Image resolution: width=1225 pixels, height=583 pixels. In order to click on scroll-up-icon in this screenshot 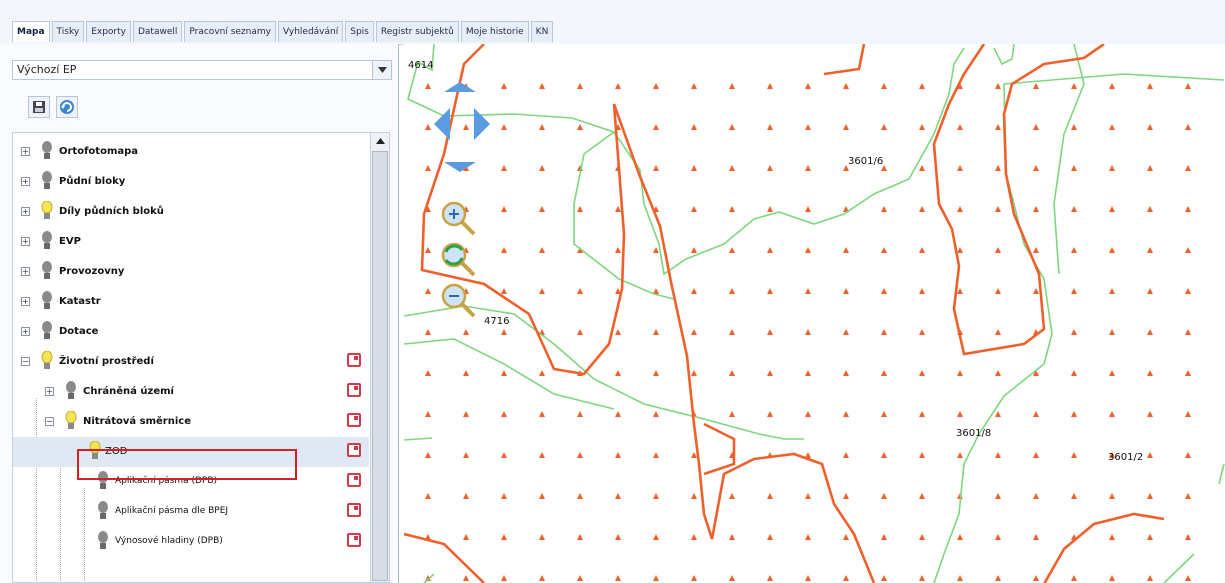, I will do `click(380, 141)`.